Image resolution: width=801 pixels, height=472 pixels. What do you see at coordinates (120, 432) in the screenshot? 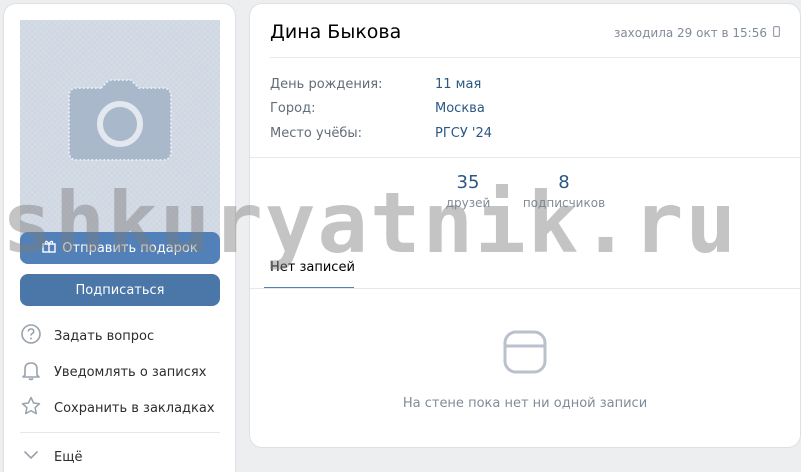
I see `menu-divider` at bounding box center [120, 432].